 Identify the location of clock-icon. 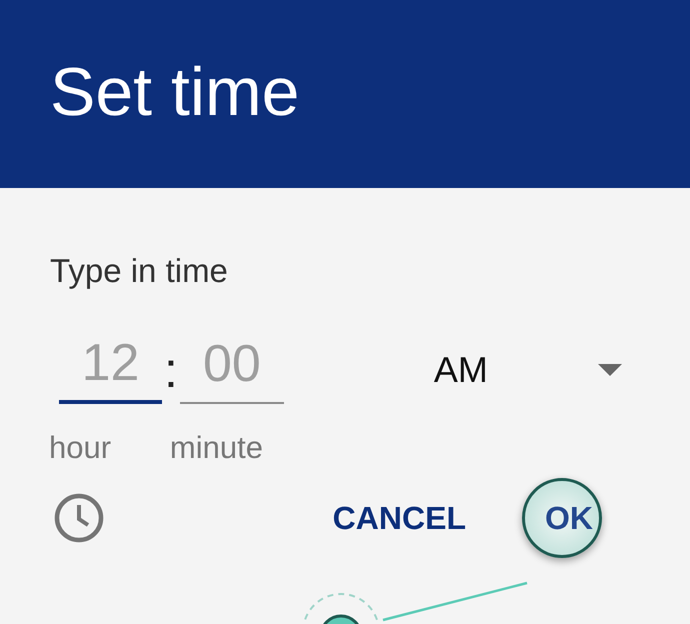
(79, 518).